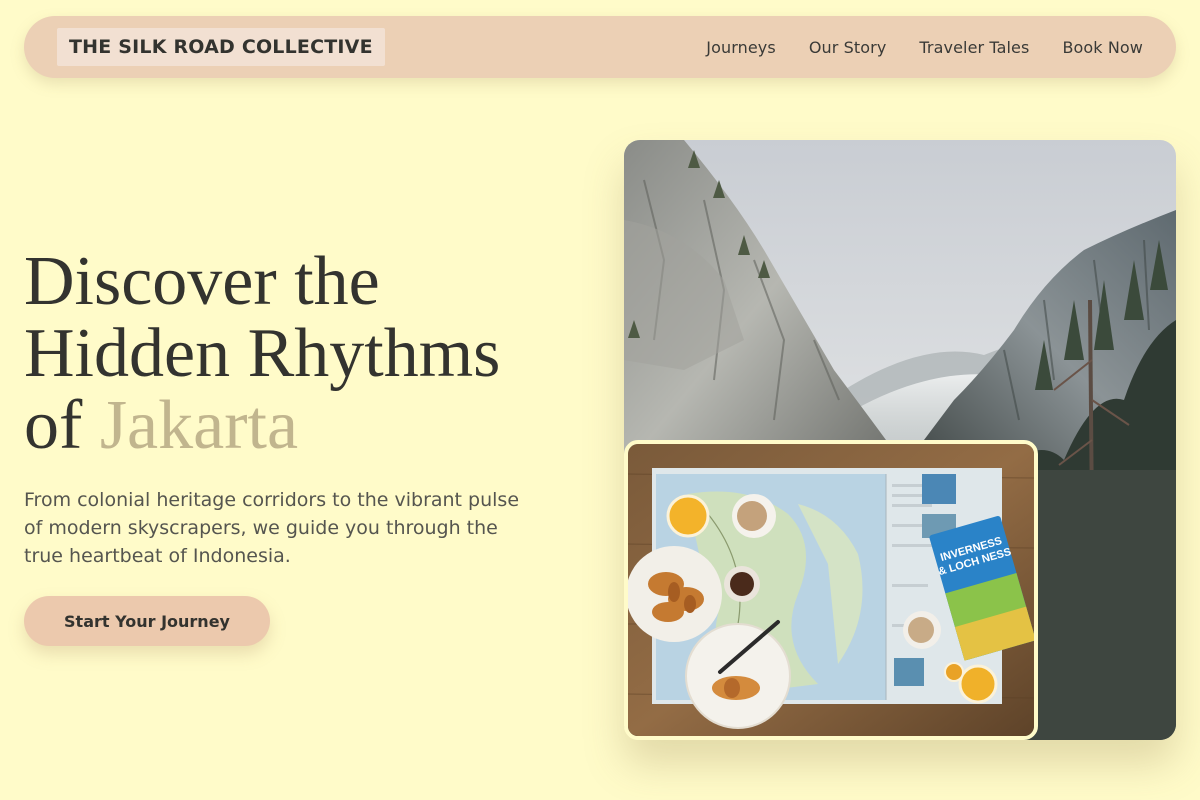 Image resolution: width=1200 pixels, height=800 pixels. Describe the element at coordinates (974, 47) in the screenshot. I see `nav-link-traveler-tales: Traveler Tales` at that location.